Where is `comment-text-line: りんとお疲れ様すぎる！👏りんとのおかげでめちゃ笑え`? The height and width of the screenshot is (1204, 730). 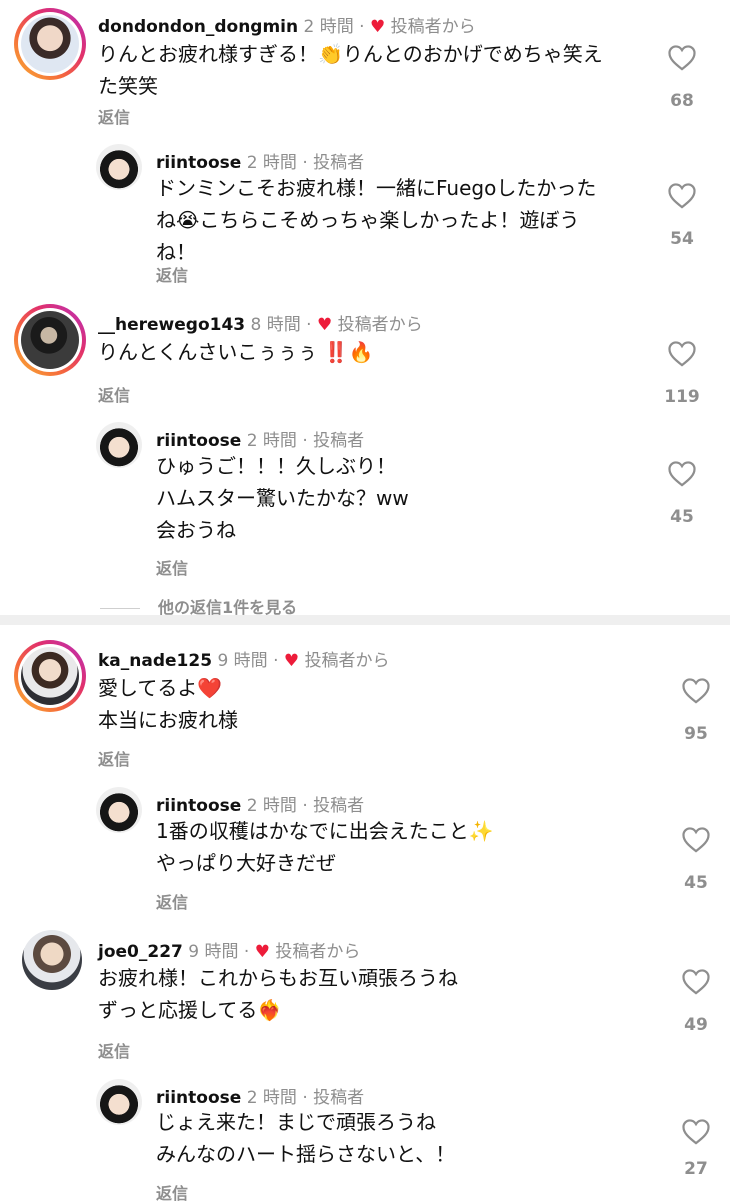
comment-text-line: りんとお疲れ様すぎる！👏りんとのおかげでめちゃ笑え is located at coordinates (350, 54).